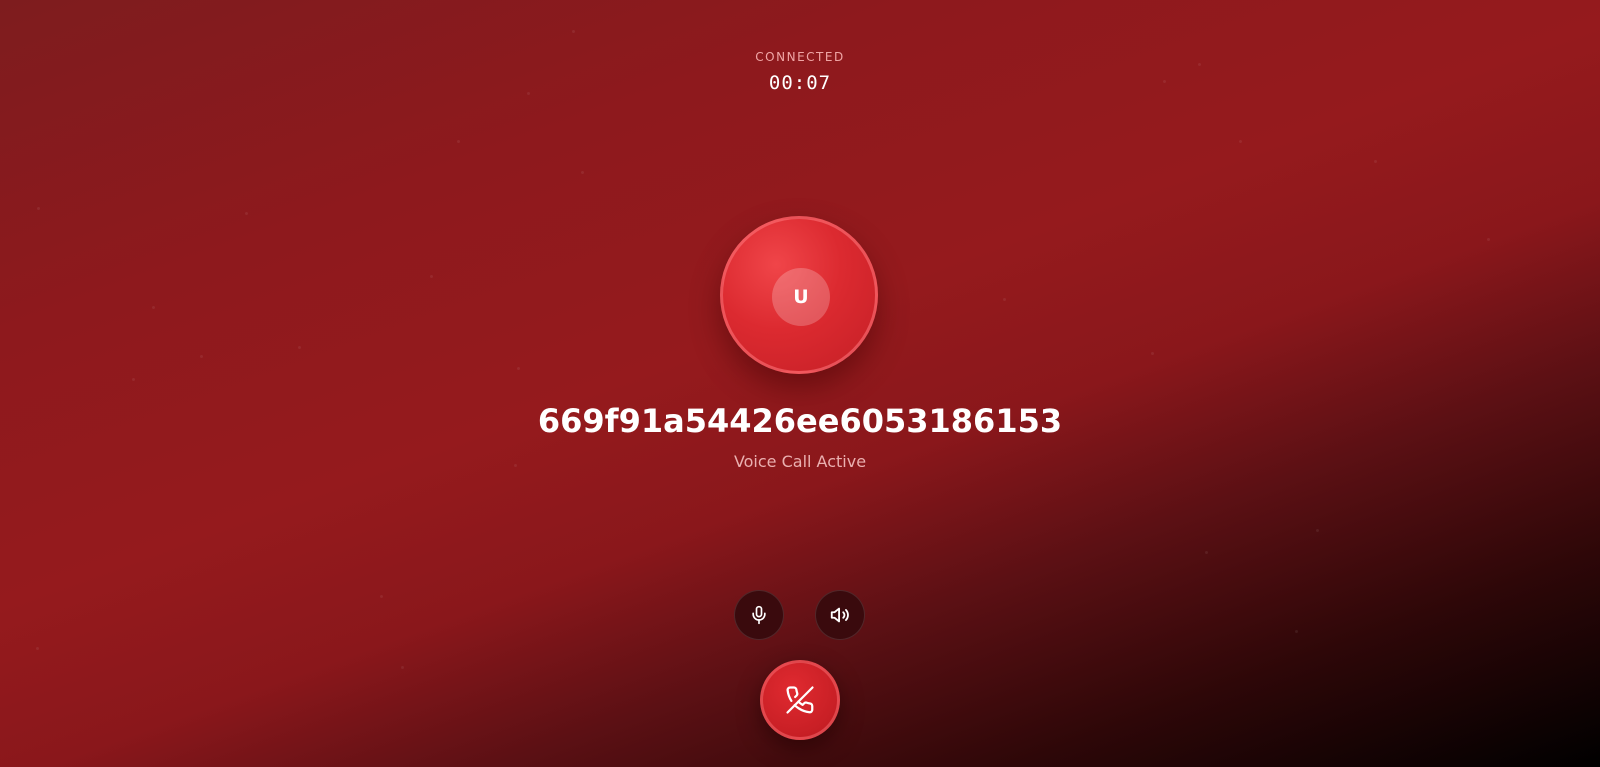 The image size is (1600, 767). Describe the element at coordinates (800, 461) in the screenshot. I see `call-type-label: Voice Call Active` at that location.